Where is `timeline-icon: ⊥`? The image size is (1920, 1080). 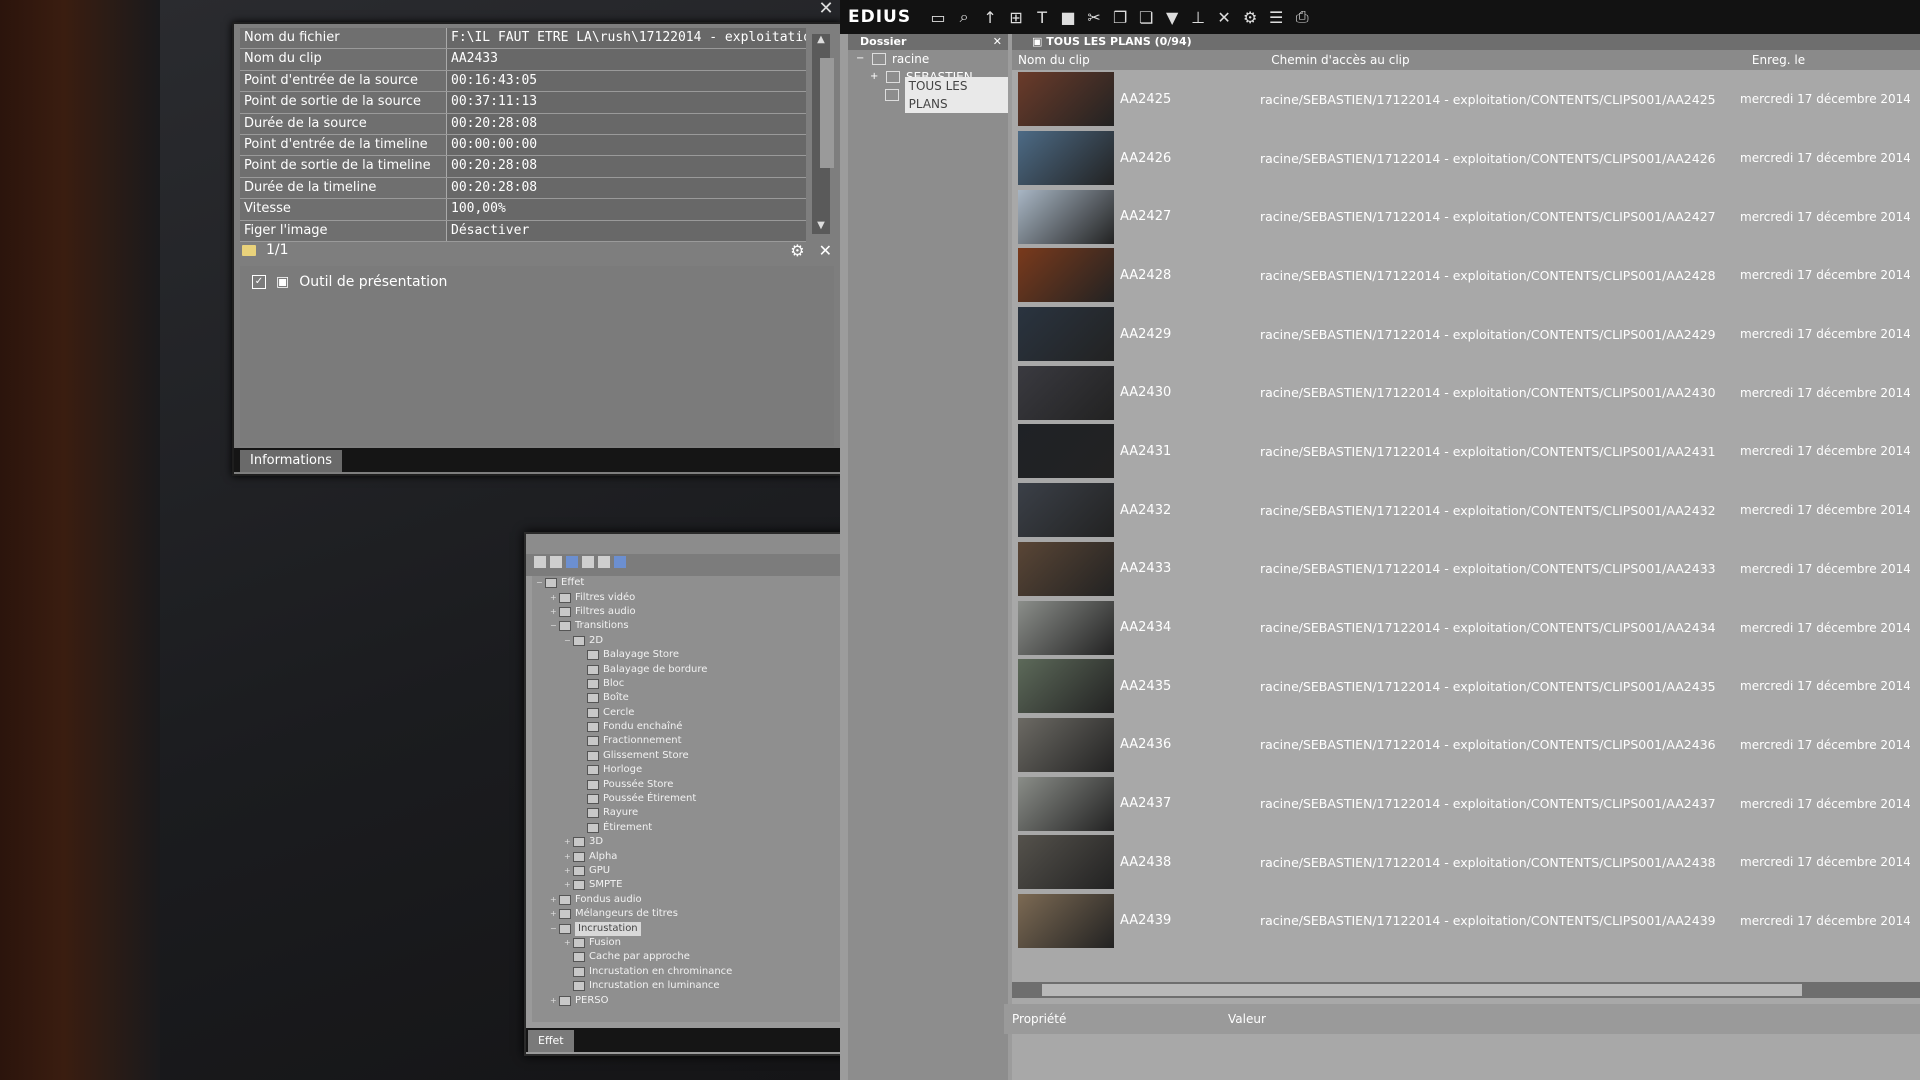
timeline-icon: ⊥ is located at coordinates (1198, 17).